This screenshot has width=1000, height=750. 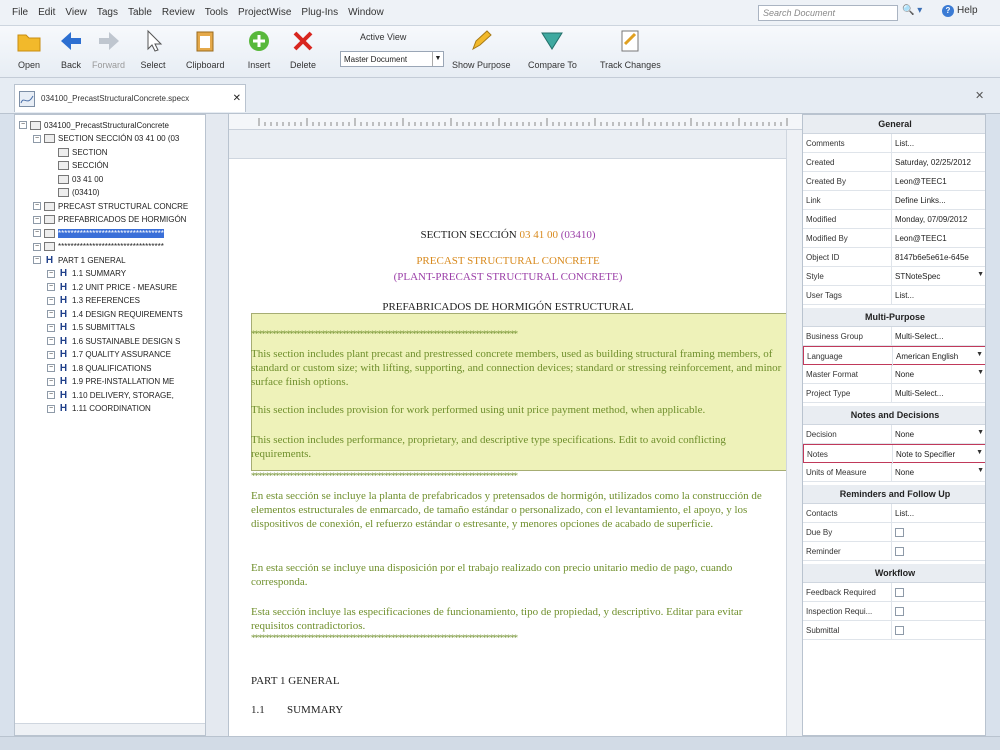 I want to click on tree-node: (03410), so click(x=73, y=193).